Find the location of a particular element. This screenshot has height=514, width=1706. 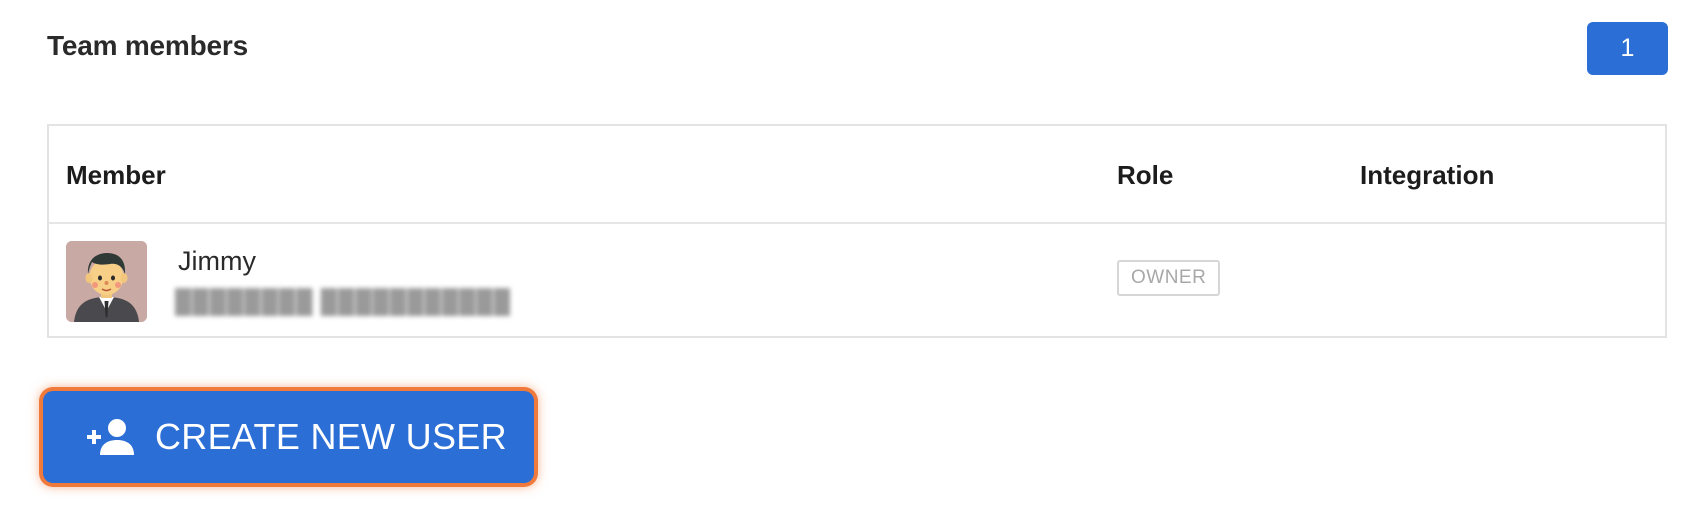

create-new-user-label: CREATE NEW USER is located at coordinates (331, 436).